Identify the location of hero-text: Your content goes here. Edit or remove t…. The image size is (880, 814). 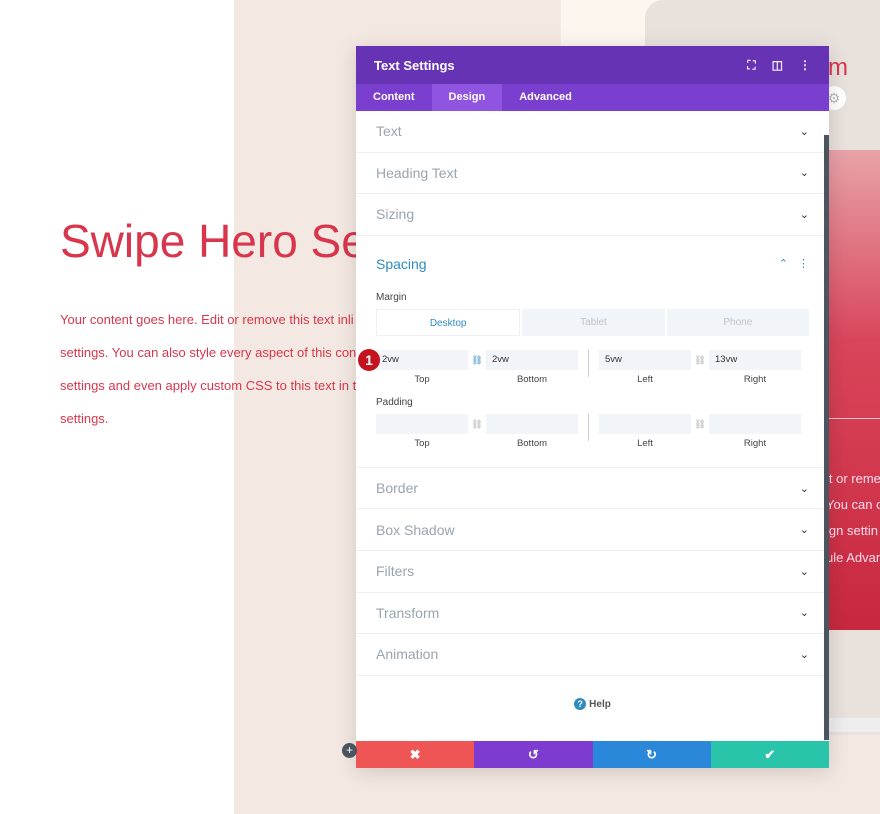
(208, 369).